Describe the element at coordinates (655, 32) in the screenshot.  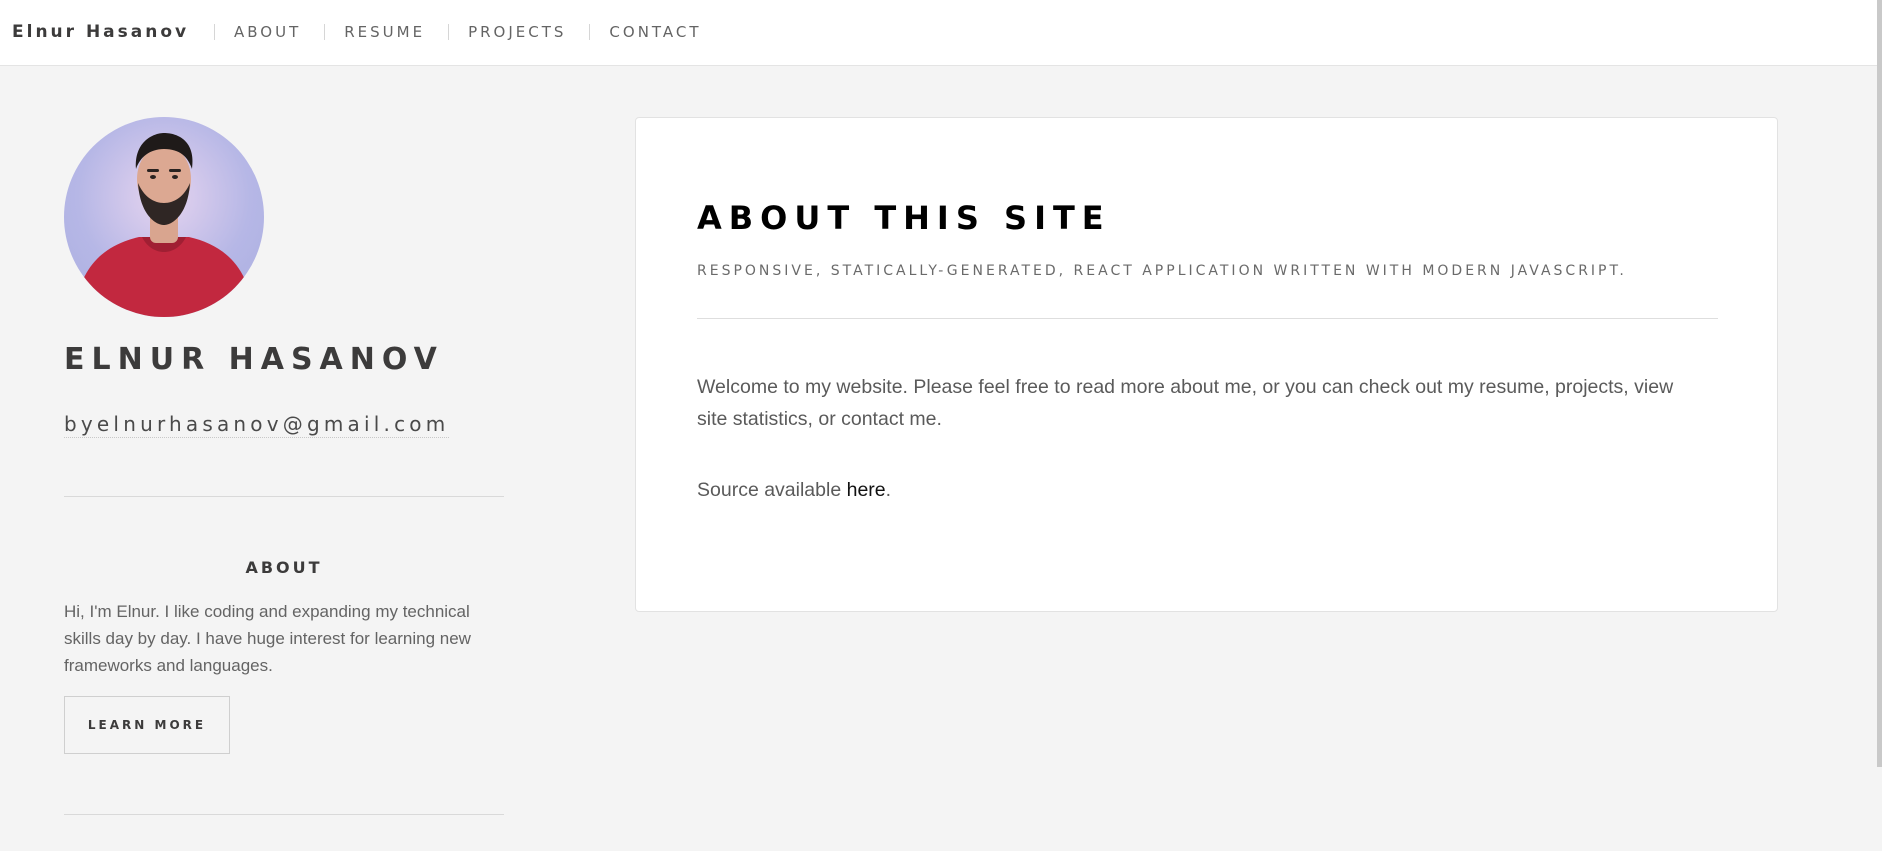
I see `nav-contact-label: CONTACT` at that location.